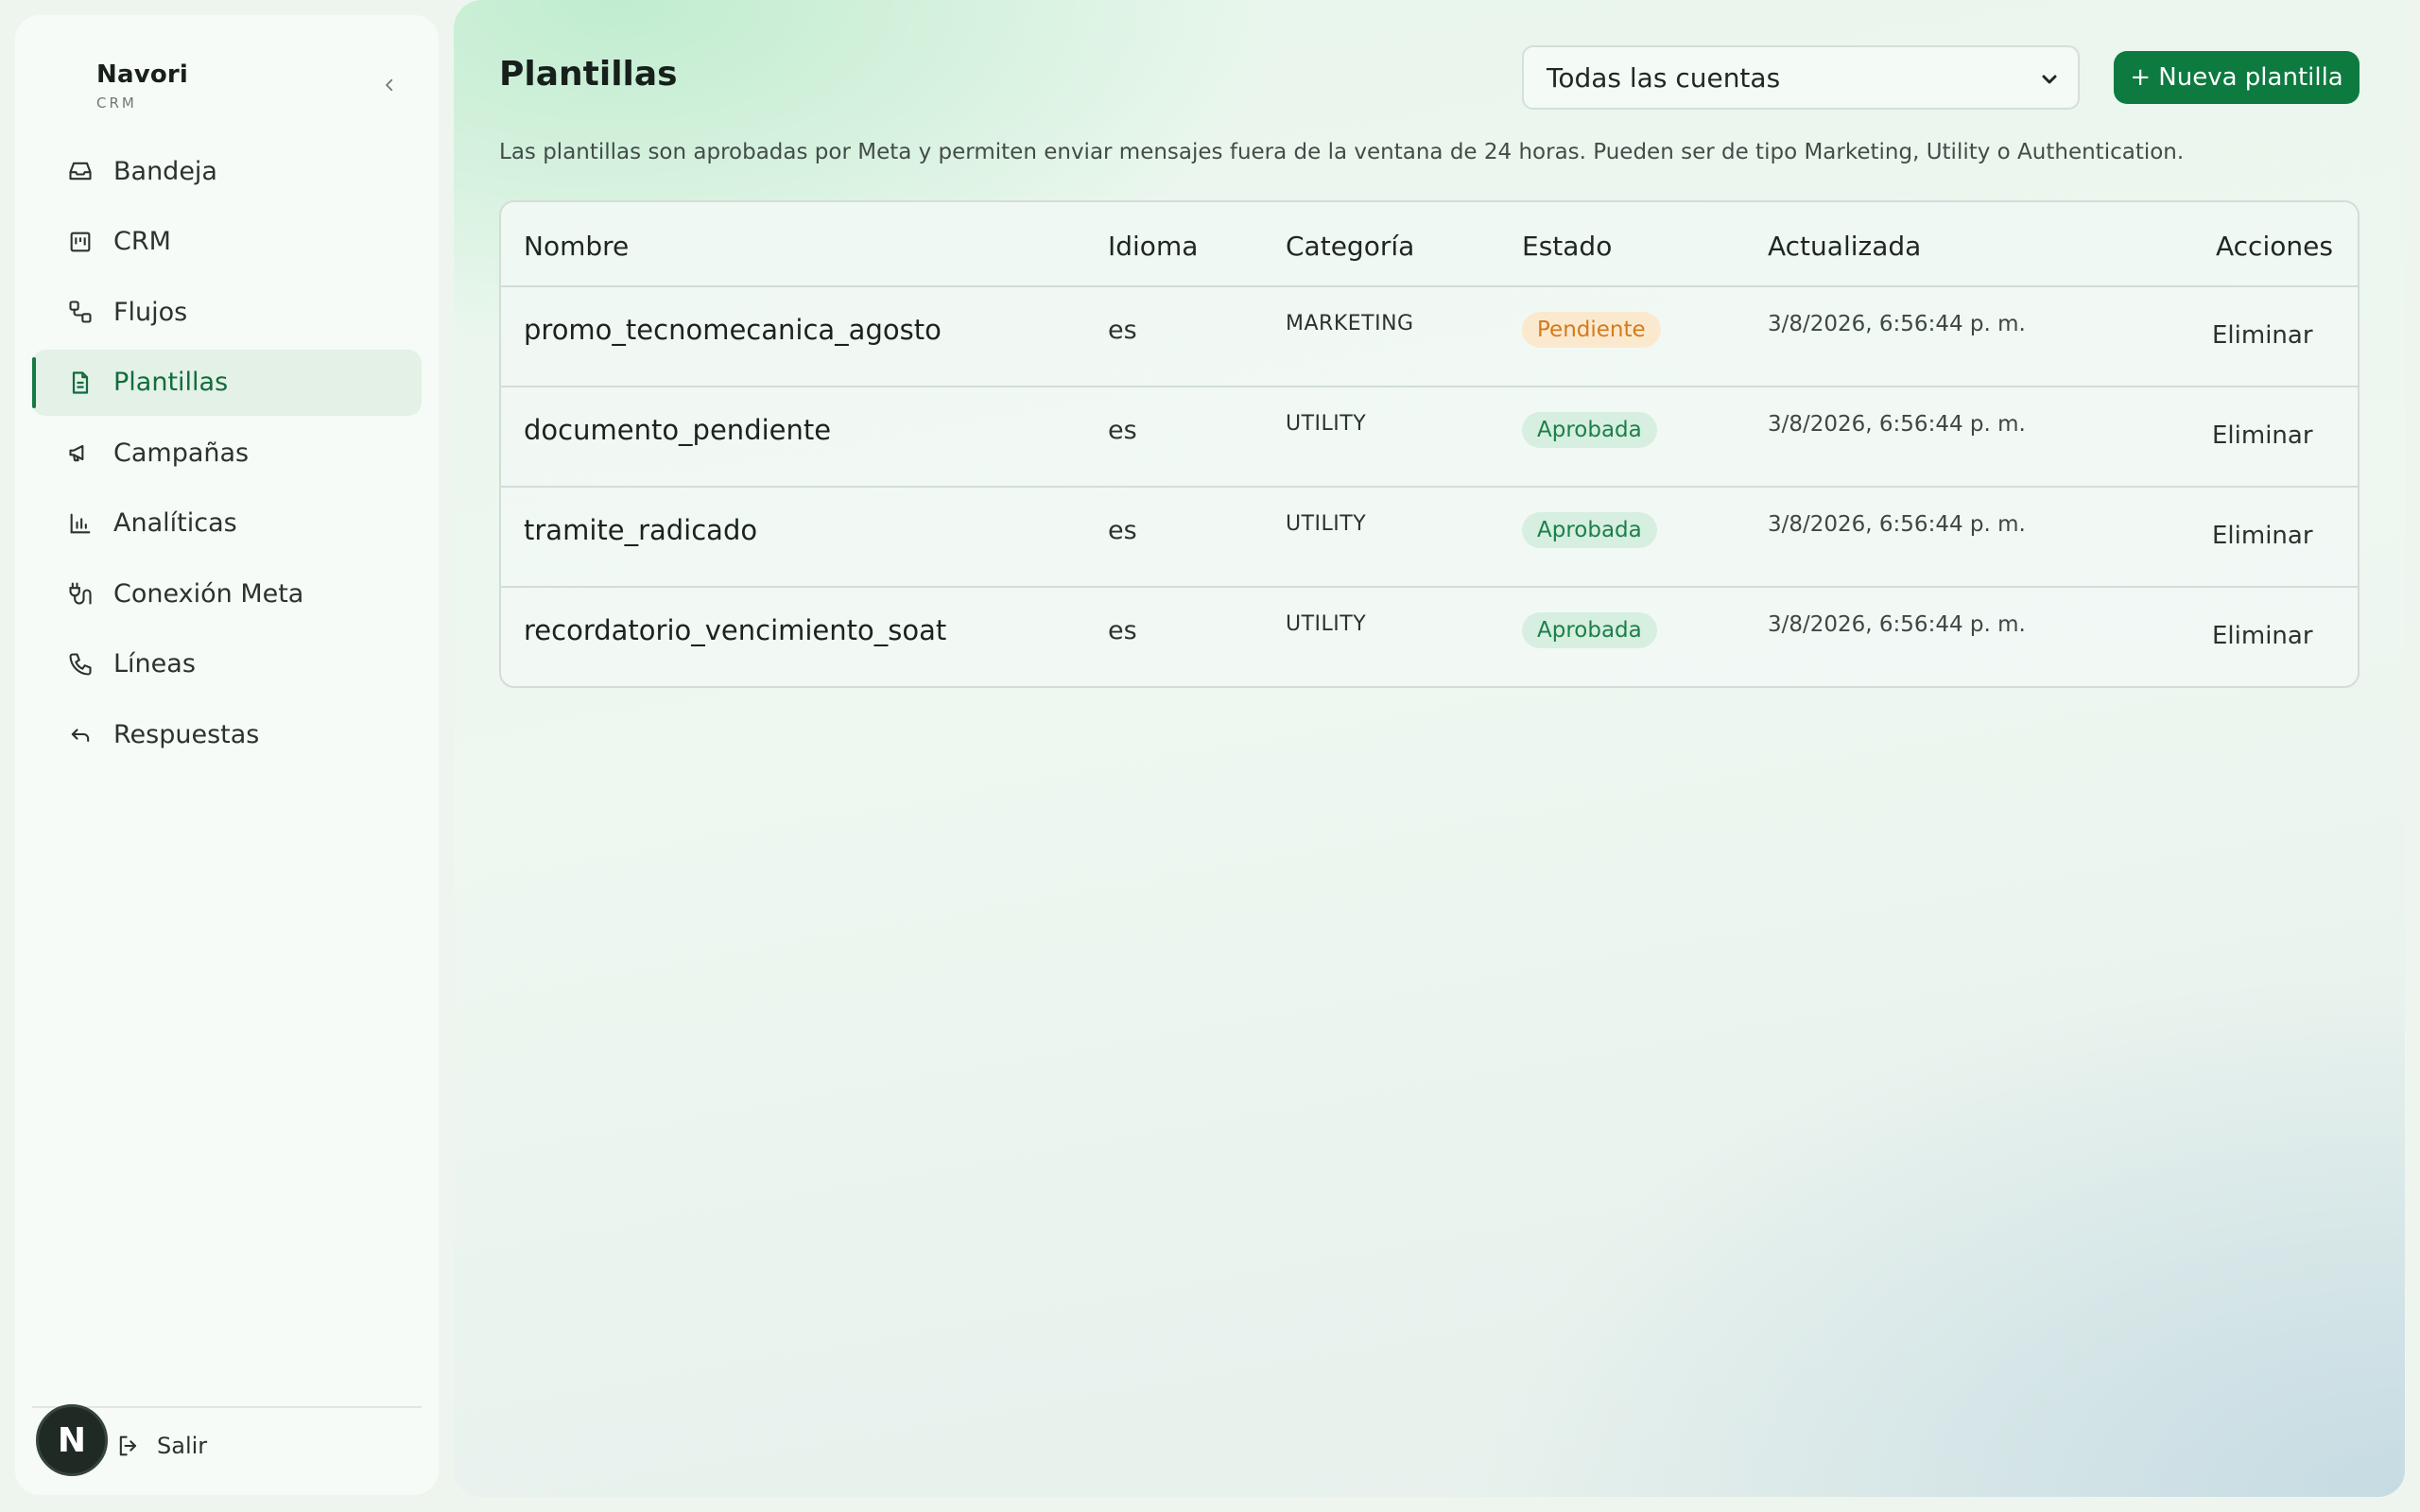  What do you see at coordinates (209, 593) in the screenshot?
I see `sidebar-item-label: Conexión Meta` at bounding box center [209, 593].